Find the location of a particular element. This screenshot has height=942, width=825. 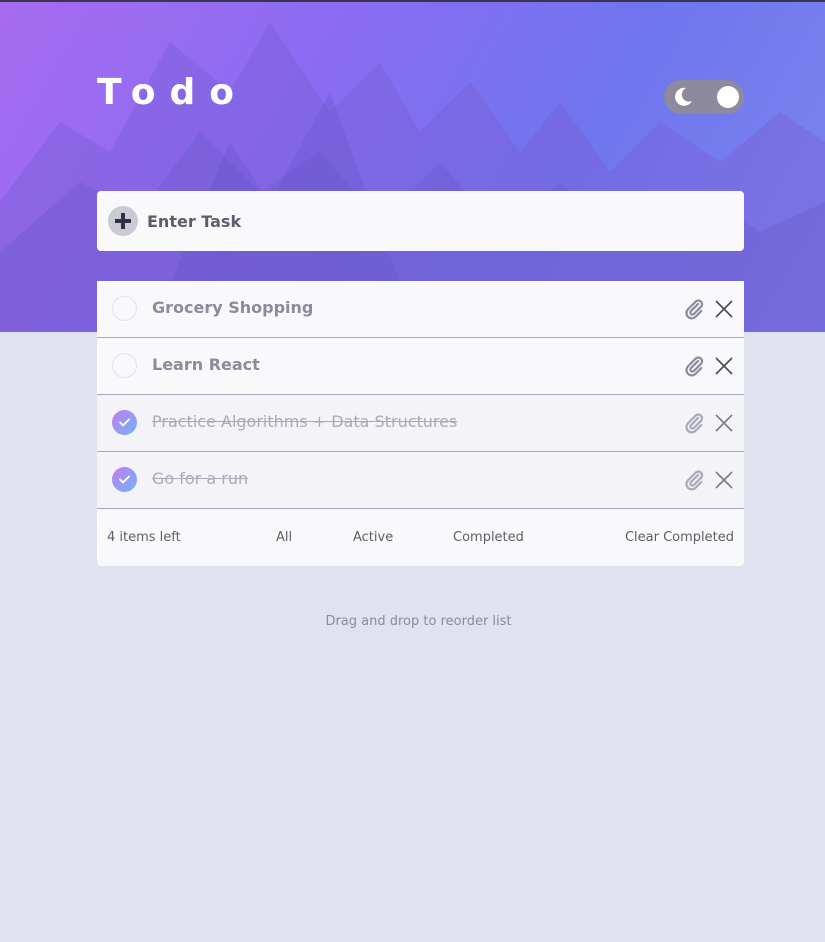

drag-hint: Drag and drop to reorder list is located at coordinates (418, 621).